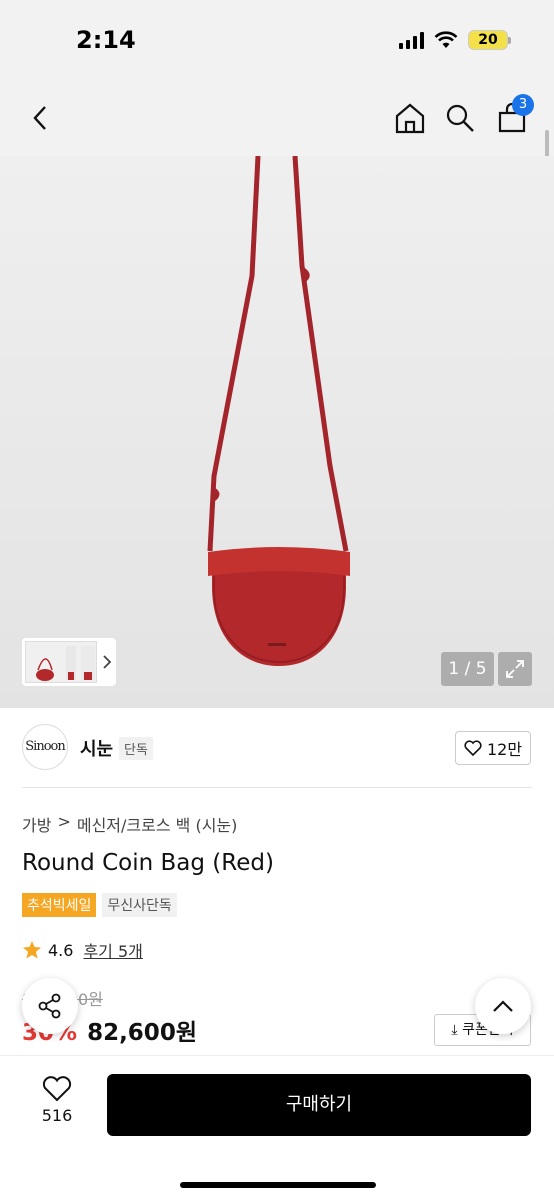 This screenshot has height=1200, width=554. I want to click on status-time: 2:14, so click(106, 40).